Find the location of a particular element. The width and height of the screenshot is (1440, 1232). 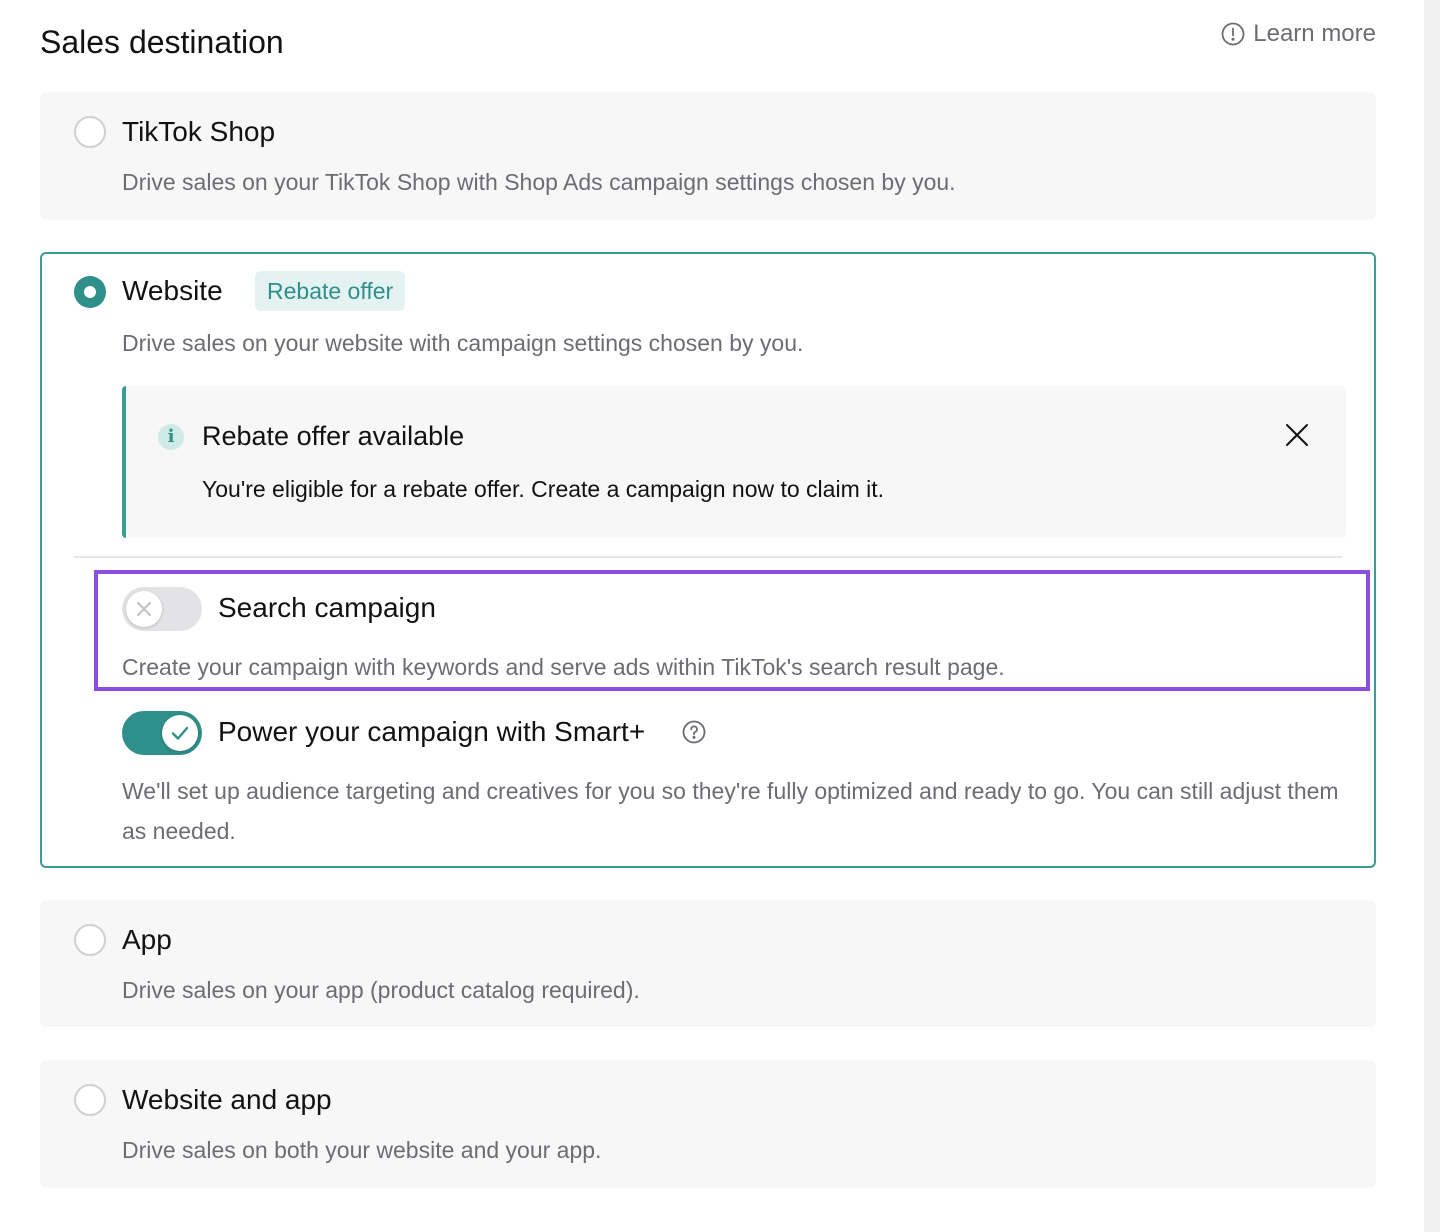

learn-more-link: Learn more is located at coordinates (1298, 34).